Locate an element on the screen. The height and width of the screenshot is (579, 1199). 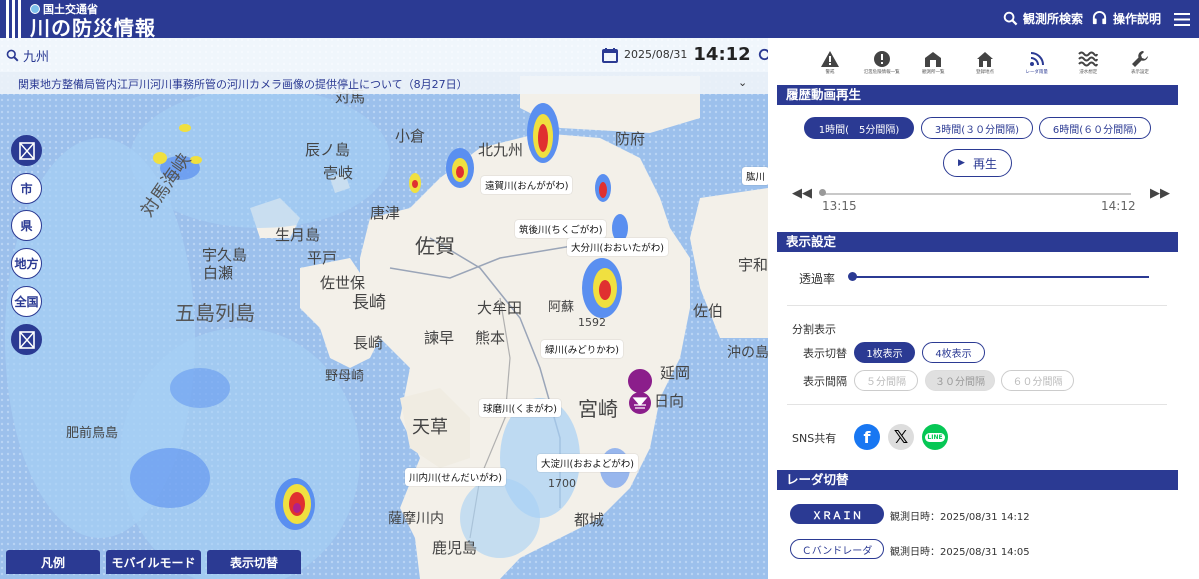
svg-text: 小倉 is located at coordinates (410, 136).